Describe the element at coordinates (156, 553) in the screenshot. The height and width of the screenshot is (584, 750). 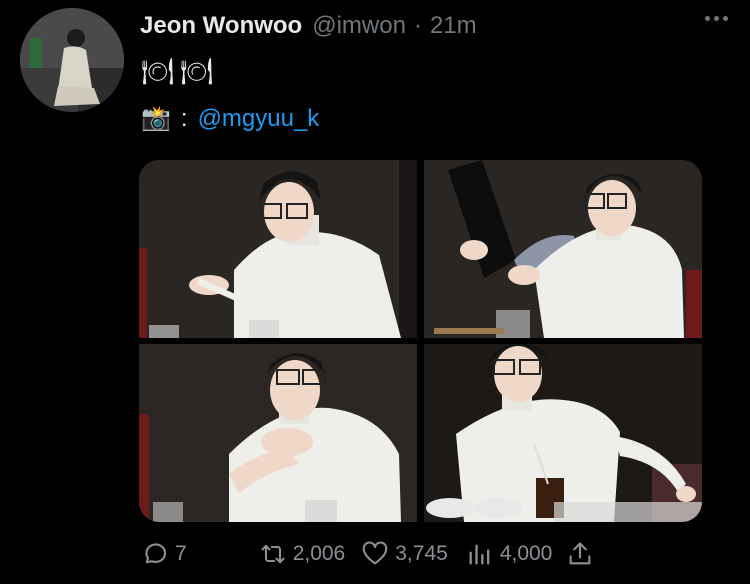
I see `reply-icon` at that location.